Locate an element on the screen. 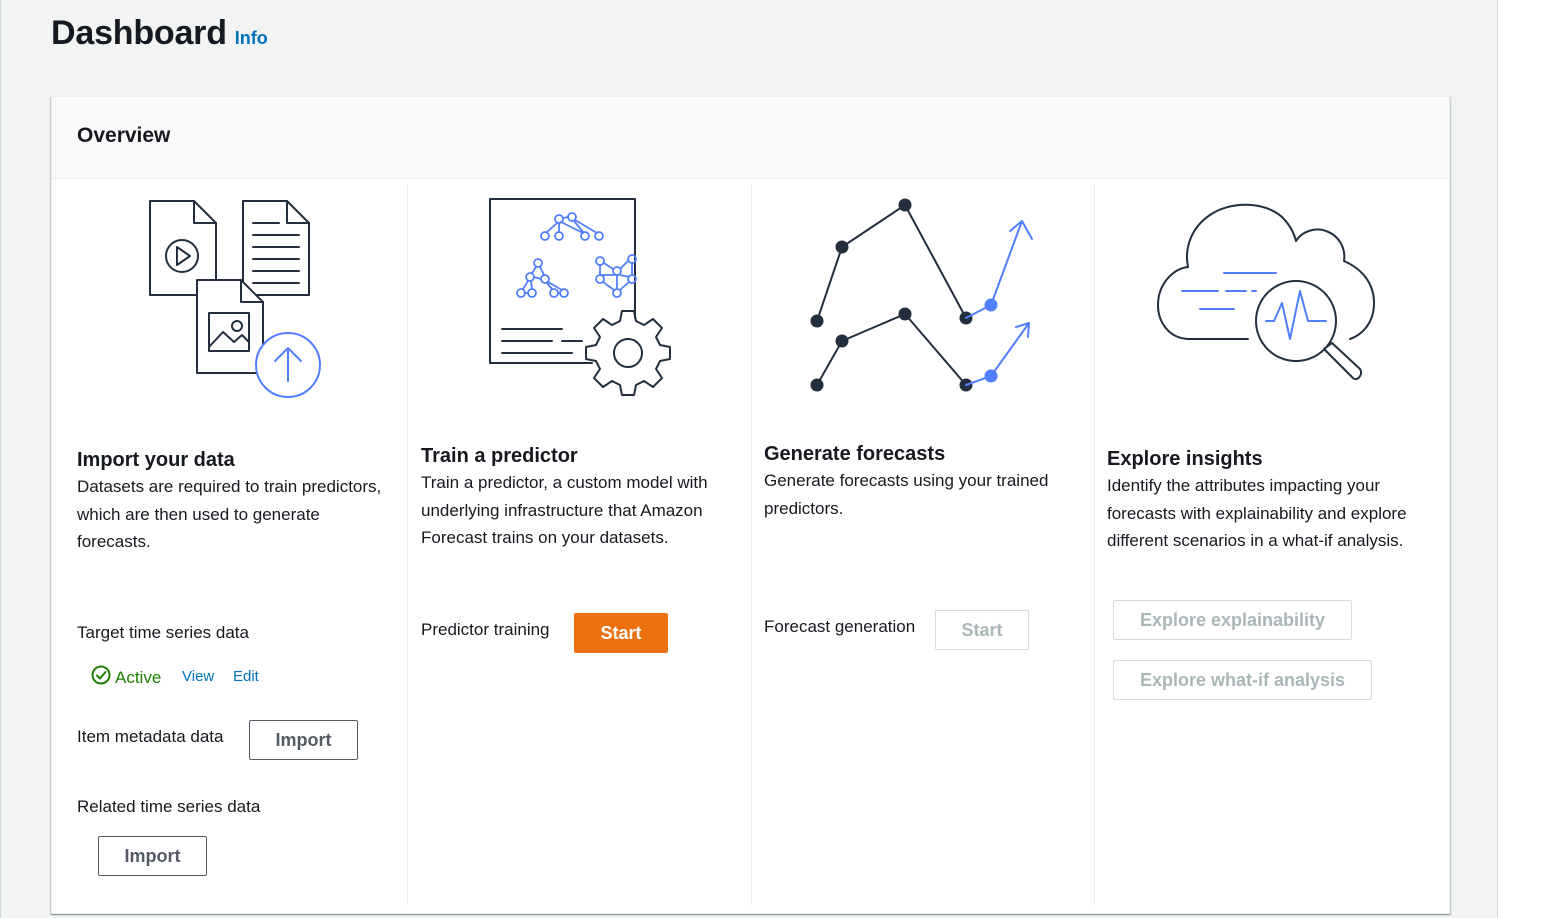  insights-step-title: Explore insights is located at coordinates (1185, 459).